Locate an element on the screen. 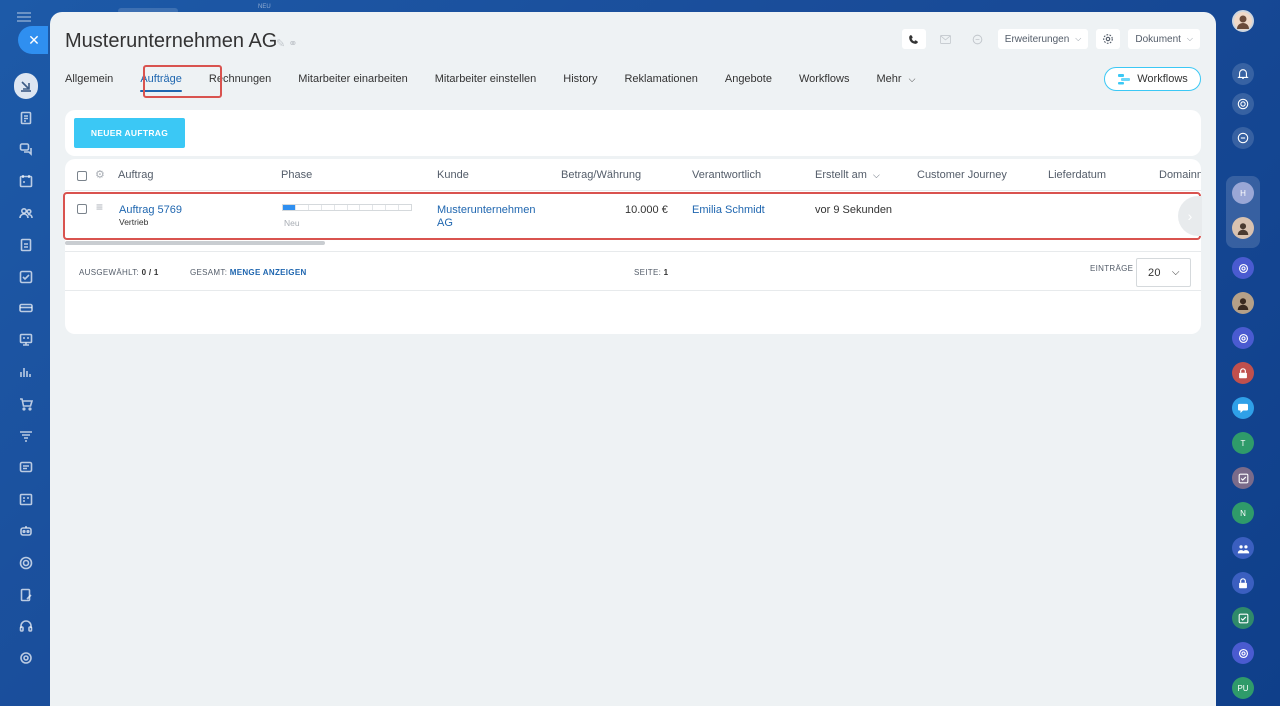  bell-icon is located at coordinates (1243, 74).